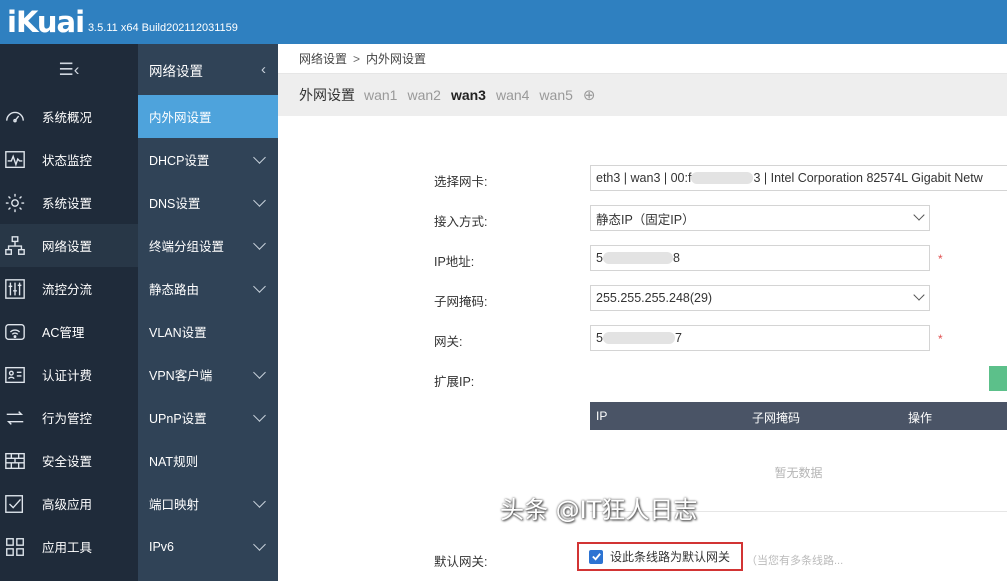 This screenshot has height=581, width=1007. I want to click on mask-value: 255.255.255.248(29), so click(654, 298).